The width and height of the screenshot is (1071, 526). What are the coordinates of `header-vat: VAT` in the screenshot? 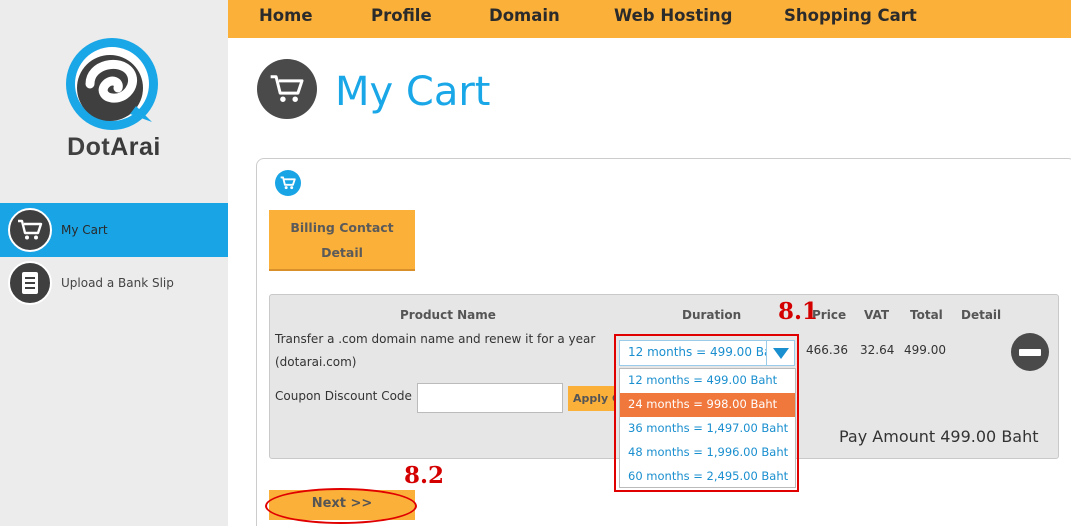 It's located at (877, 315).